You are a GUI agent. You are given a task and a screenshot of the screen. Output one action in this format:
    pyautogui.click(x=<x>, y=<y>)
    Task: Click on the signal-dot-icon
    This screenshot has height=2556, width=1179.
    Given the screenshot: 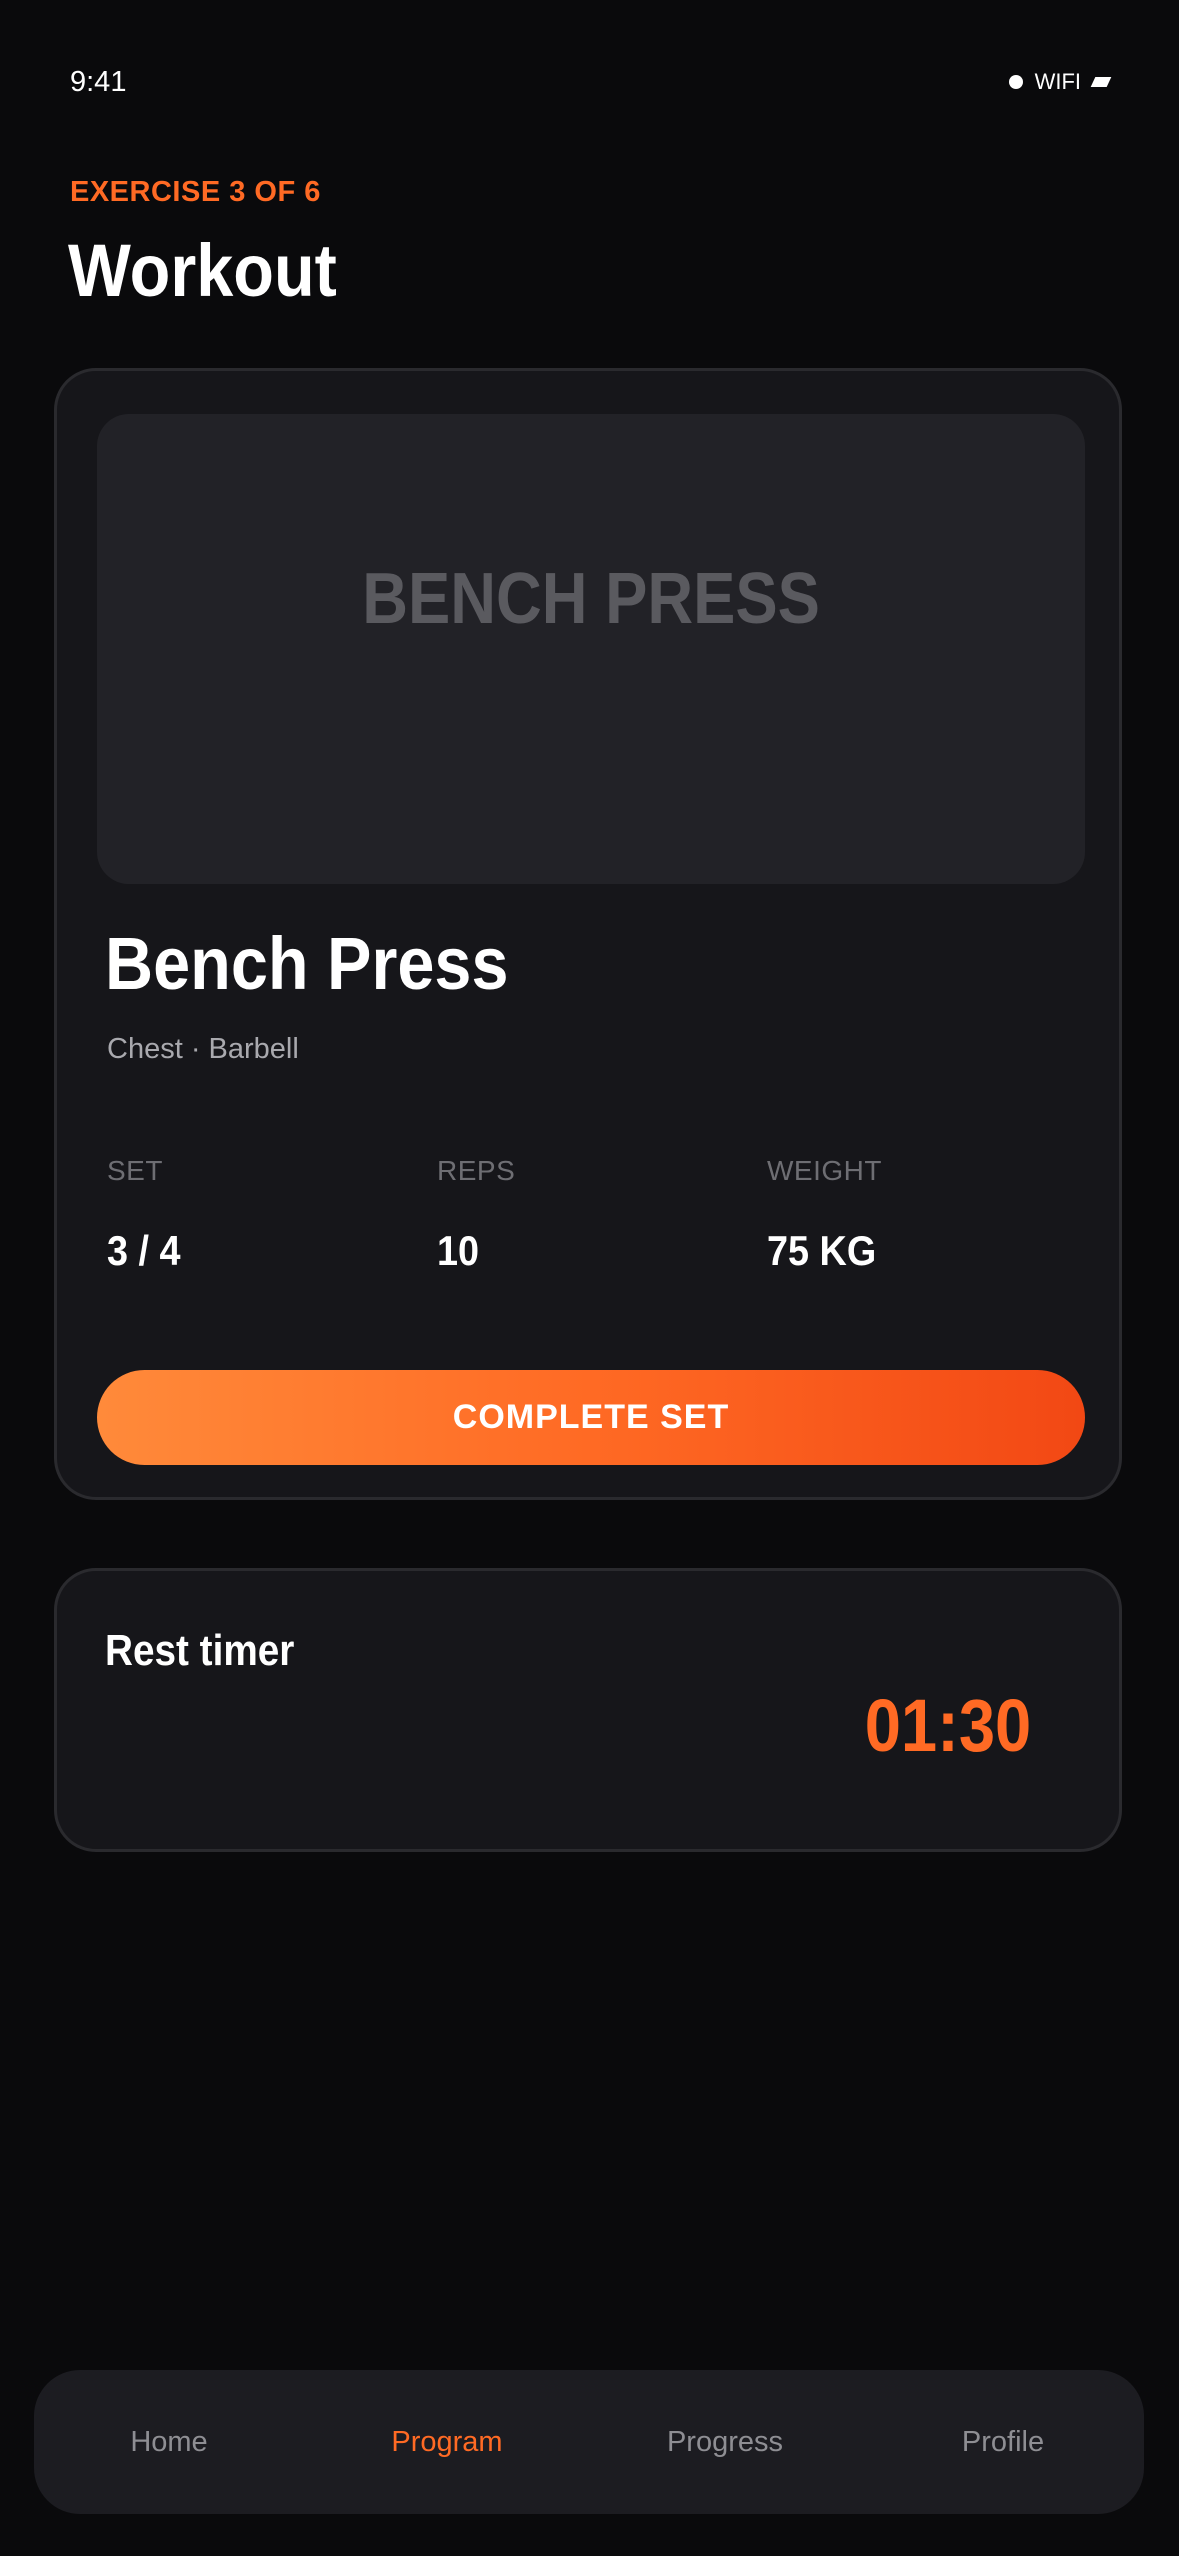 What is the action you would take?
    pyautogui.click(x=1015, y=82)
    